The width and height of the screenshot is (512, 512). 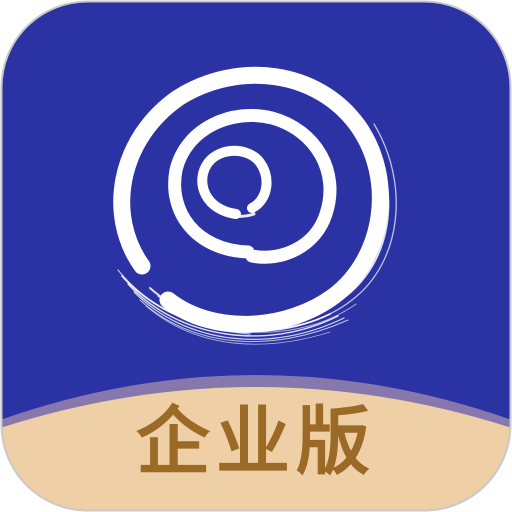 I want to click on edition-label: 企业版, so click(x=256, y=442).